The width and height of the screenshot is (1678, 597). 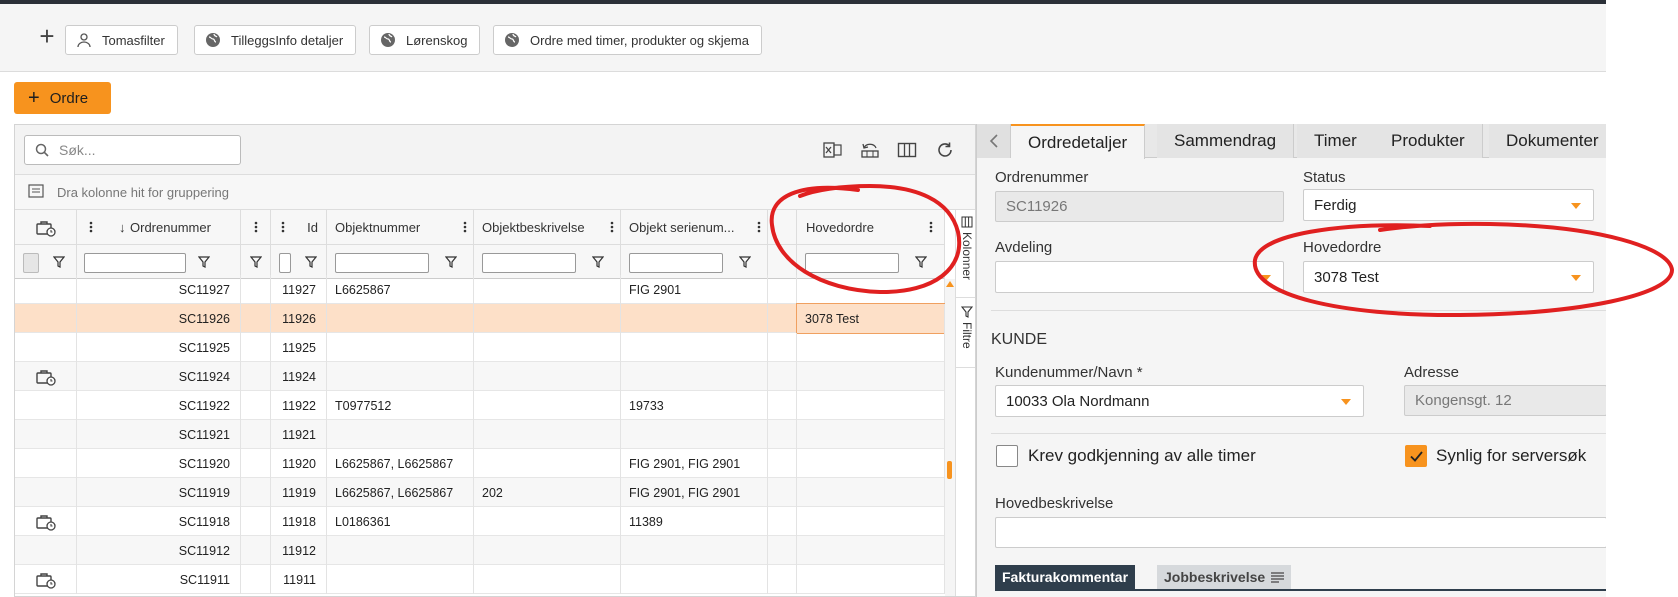 What do you see at coordinates (852, 263) in the screenshot?
I see `filter-hovedordre-input` at bounding box center [852, 263].